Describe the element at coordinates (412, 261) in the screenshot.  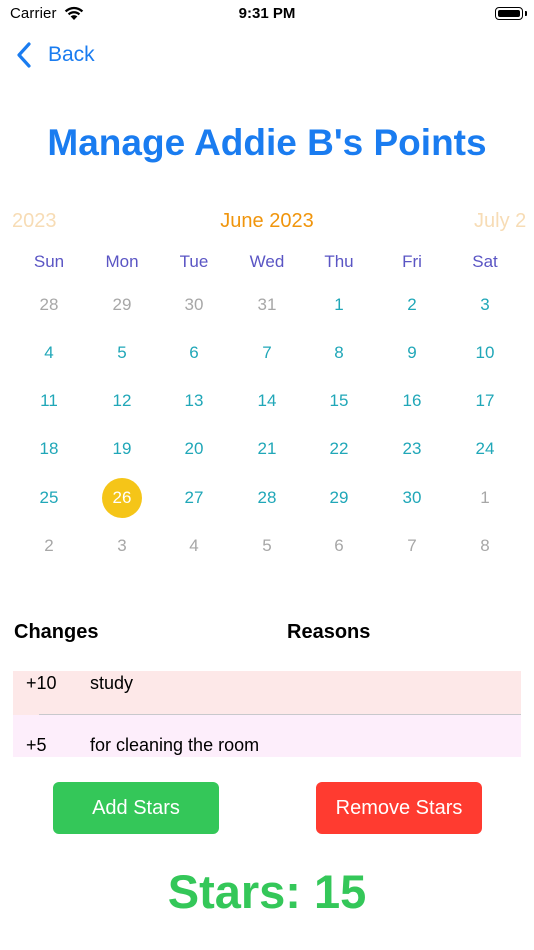
I see `weekday-label: Fri` at that location.